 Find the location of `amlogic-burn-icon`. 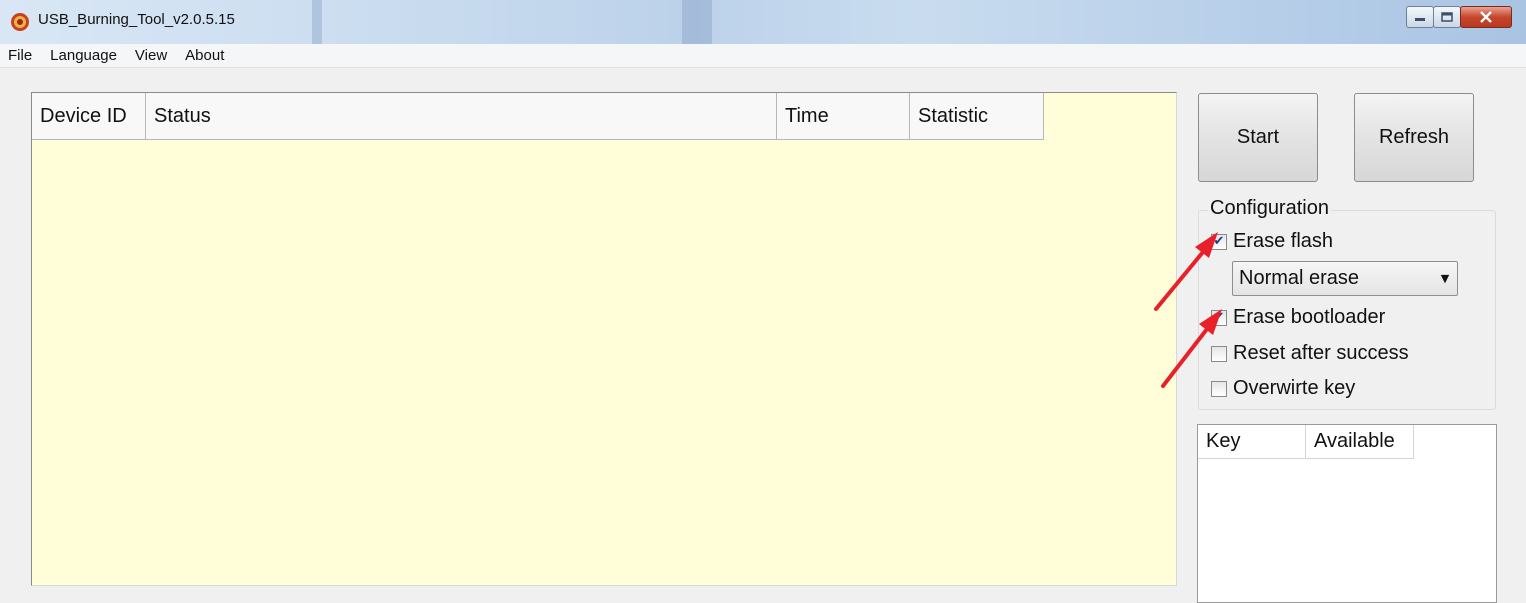

amlogic-burn-icon is located at coordinates (20, 22).